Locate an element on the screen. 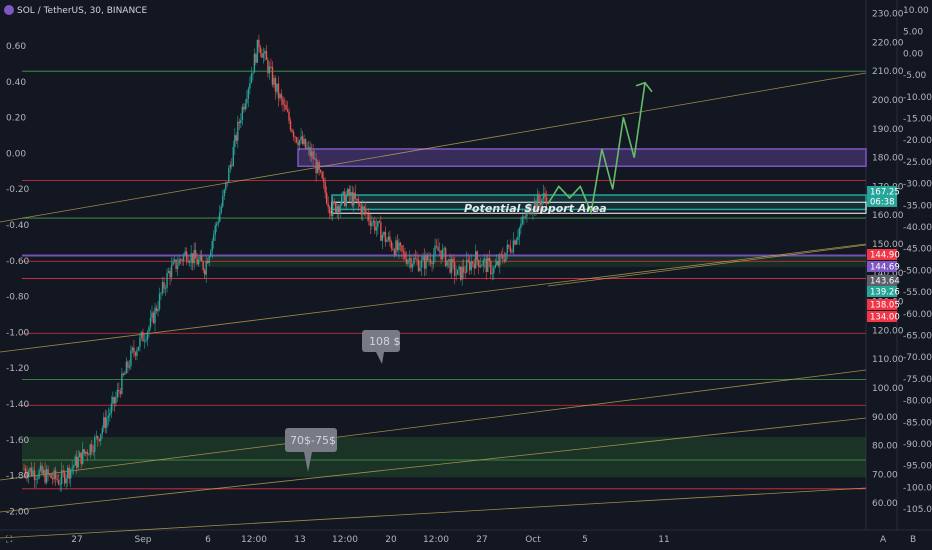 This screenshot has height=550, width=932. right-axis-tick: 110.00 is located at coordinates (888, 360).